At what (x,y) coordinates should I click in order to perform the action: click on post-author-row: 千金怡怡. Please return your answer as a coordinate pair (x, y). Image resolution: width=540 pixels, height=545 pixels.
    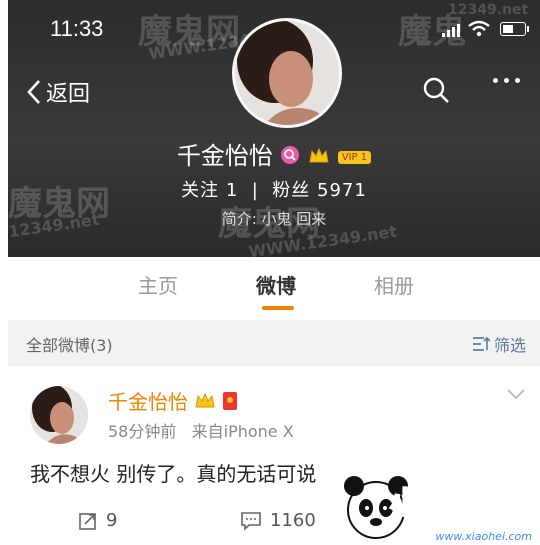
    Looking at the image, I should click on (173, 400).